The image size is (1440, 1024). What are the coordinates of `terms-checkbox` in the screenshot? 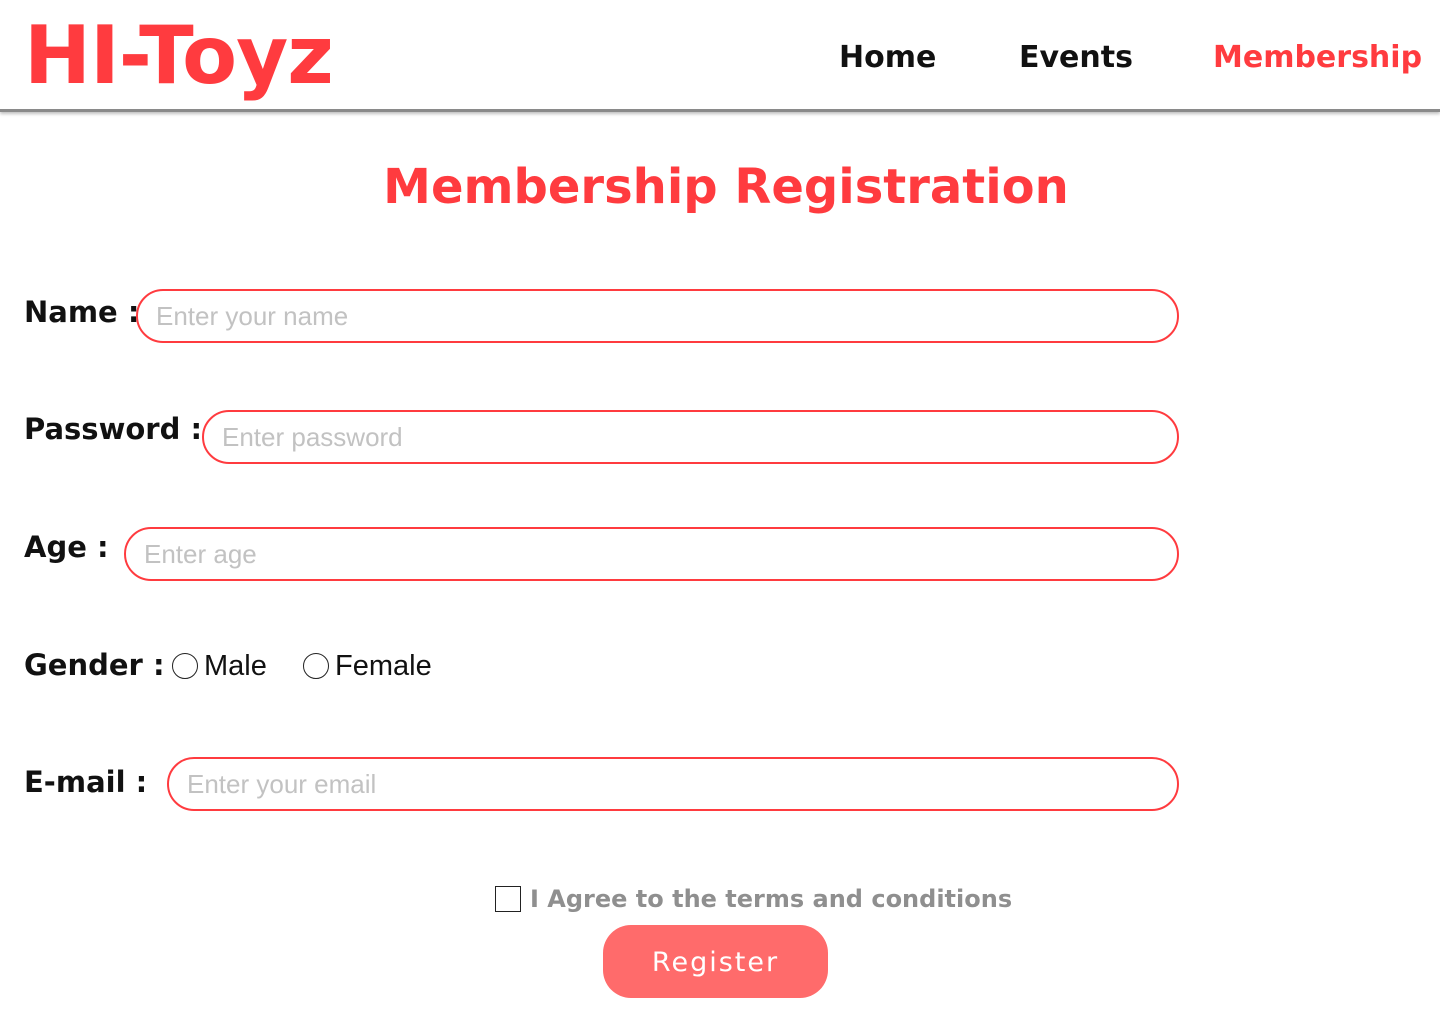 It's located at (508, 899).